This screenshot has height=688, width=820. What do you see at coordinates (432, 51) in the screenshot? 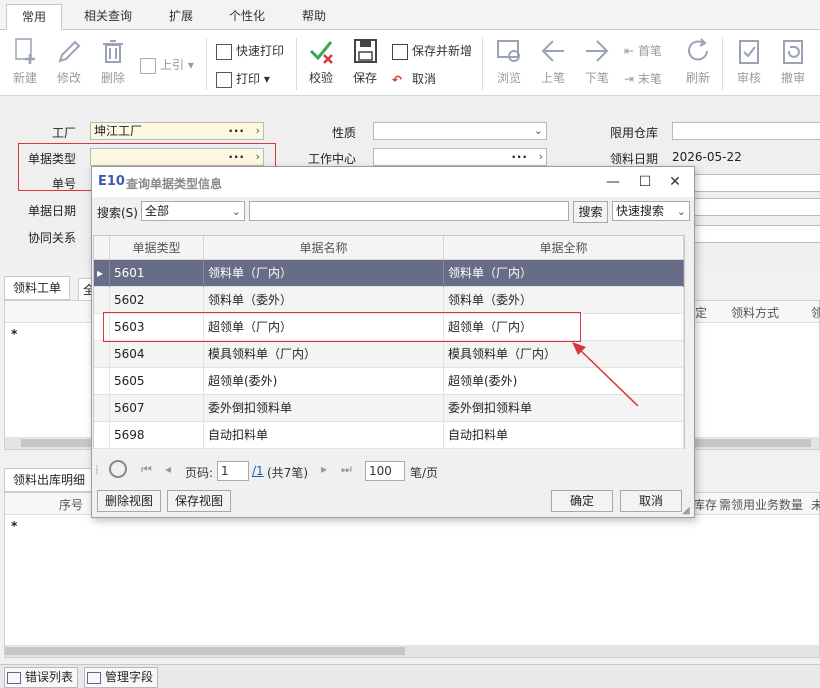
I see `save-new-button: 保存并新增` at bounding box center [432, 51].